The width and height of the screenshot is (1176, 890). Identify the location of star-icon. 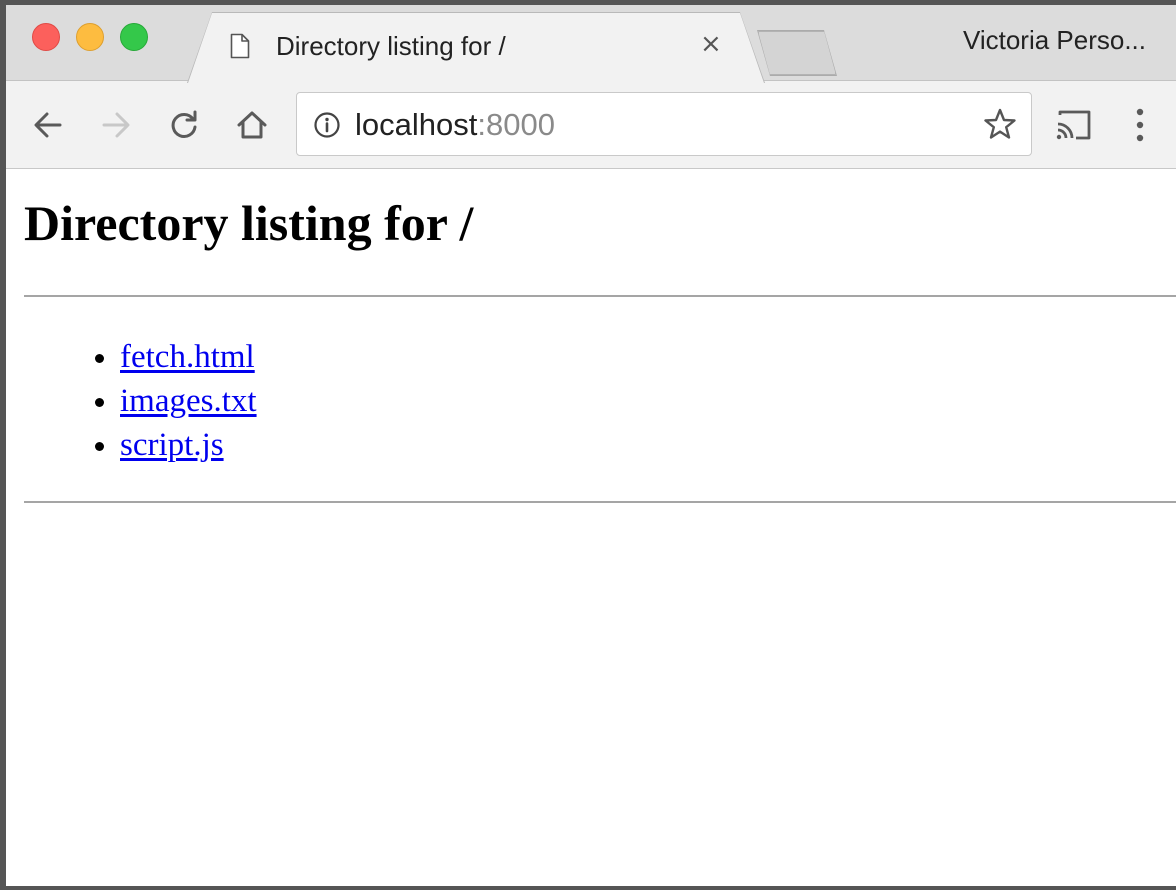
(1000, 124).